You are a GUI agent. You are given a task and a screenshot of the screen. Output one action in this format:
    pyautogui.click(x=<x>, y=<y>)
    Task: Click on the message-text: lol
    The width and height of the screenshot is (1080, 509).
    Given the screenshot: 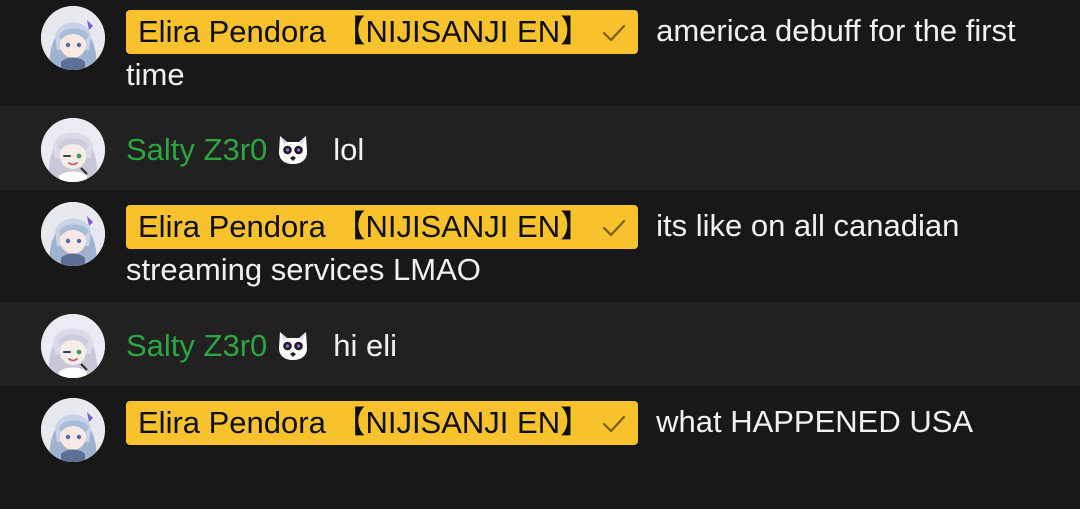 What is the action you would take?
    pyautogui.click(x=349, y=149)
    